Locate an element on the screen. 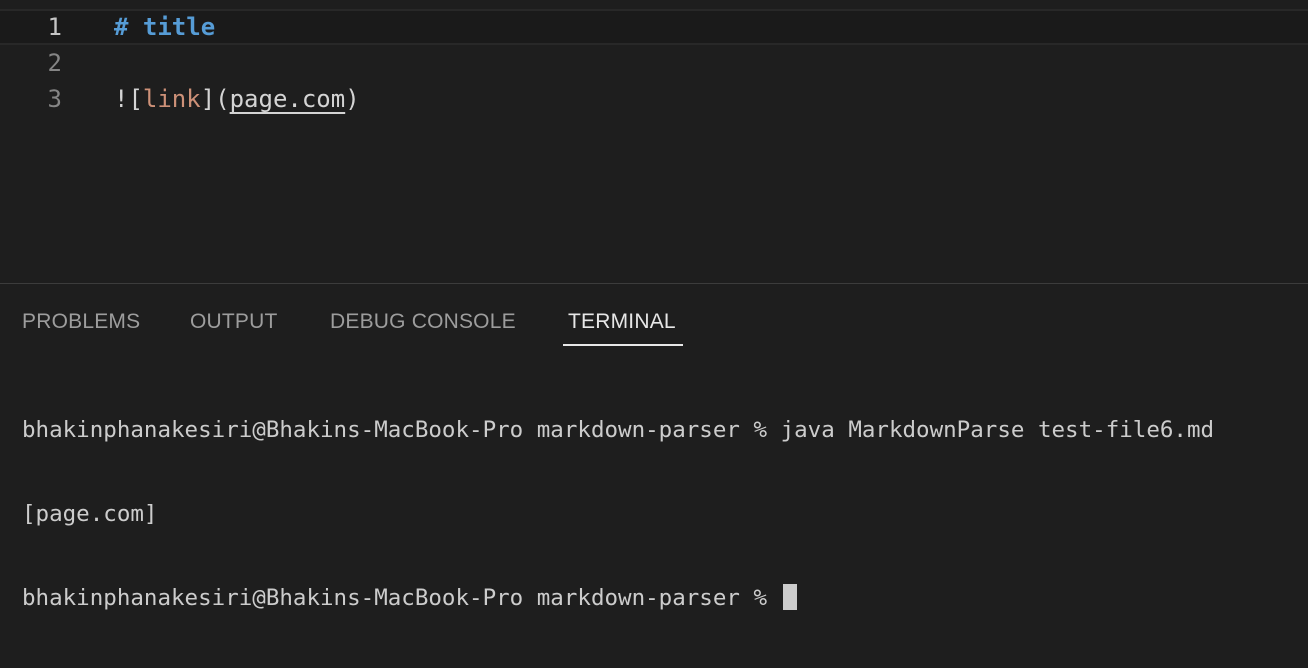 Image resolution: width=1308 pixels, height=668 pixels. panel-tab-bar: PROBLEMS OUTPUT DEBUG CONSOLE TERMINAL is located at coordinates (654, 316).